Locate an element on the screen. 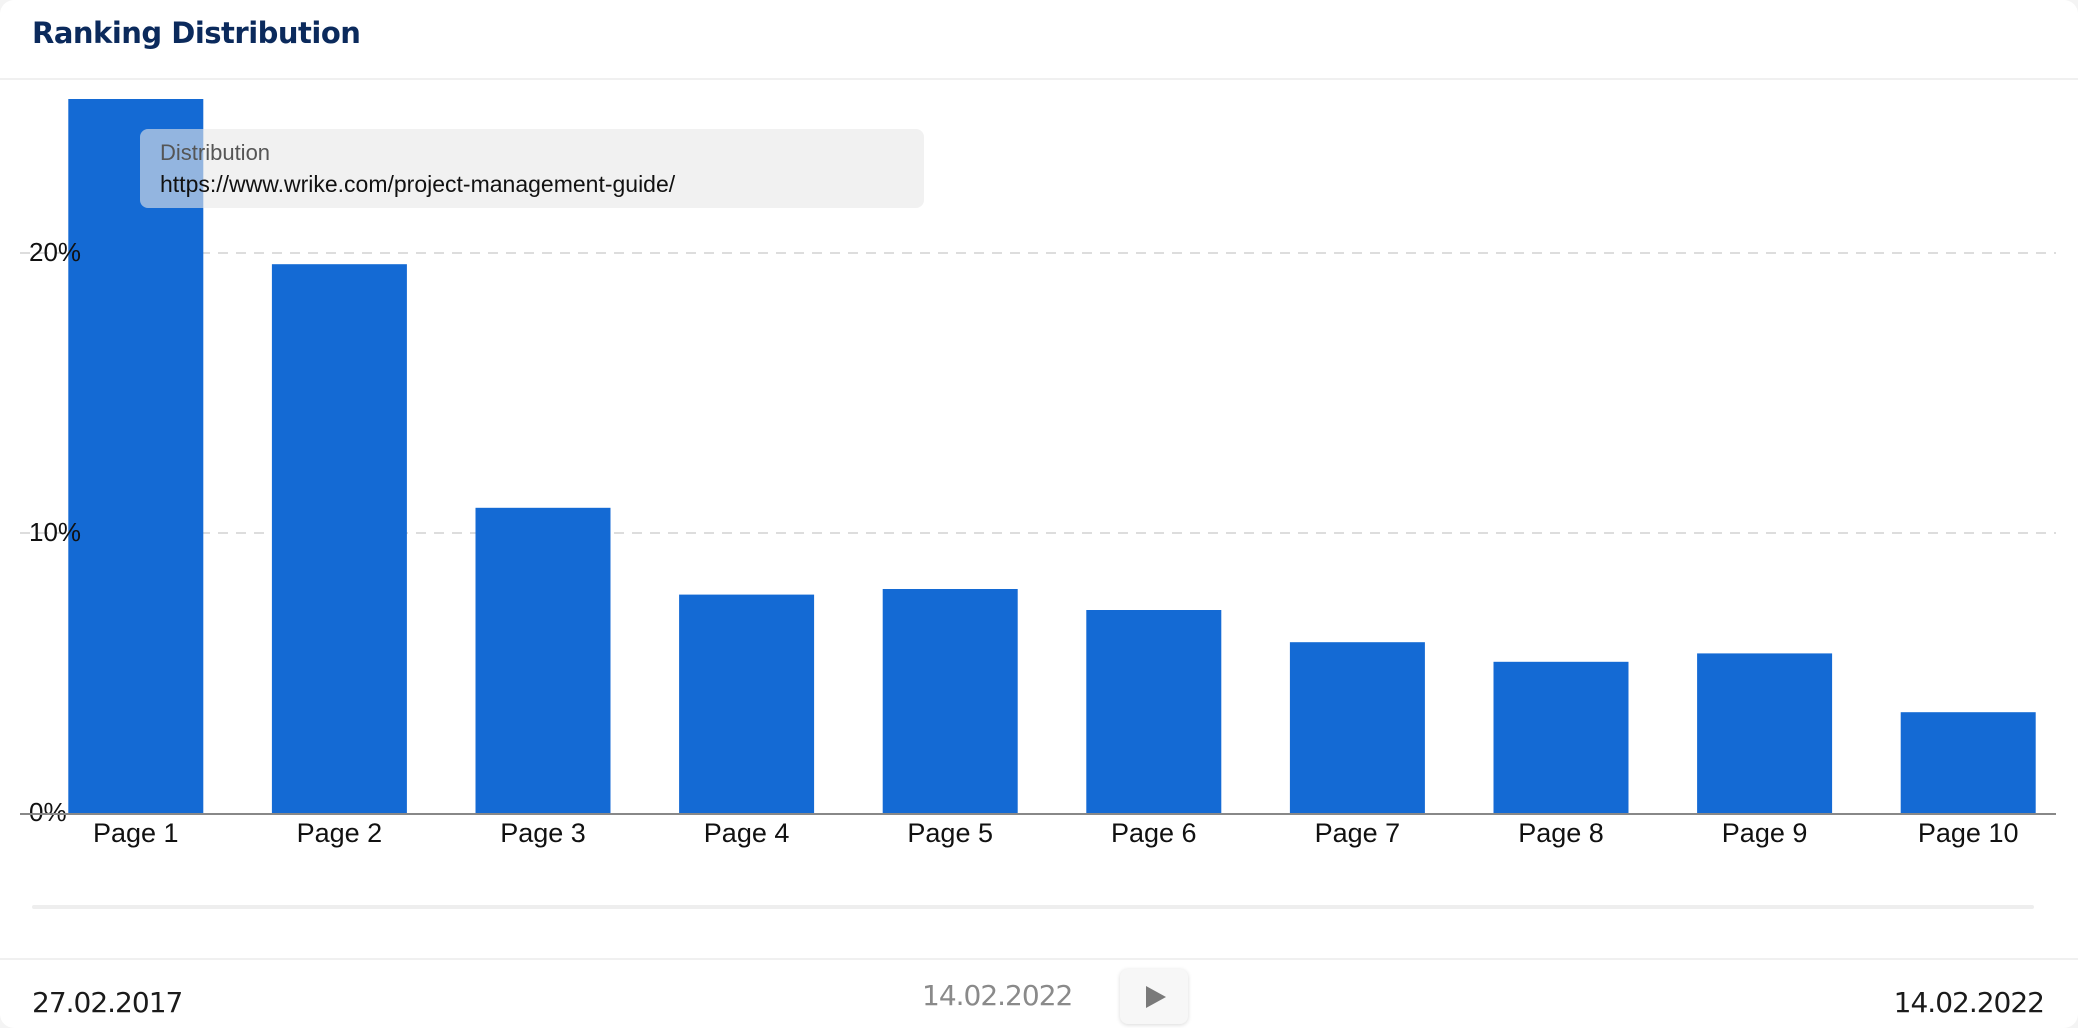  x-tick-label: Page 1 is located at coordinates (136, 833).